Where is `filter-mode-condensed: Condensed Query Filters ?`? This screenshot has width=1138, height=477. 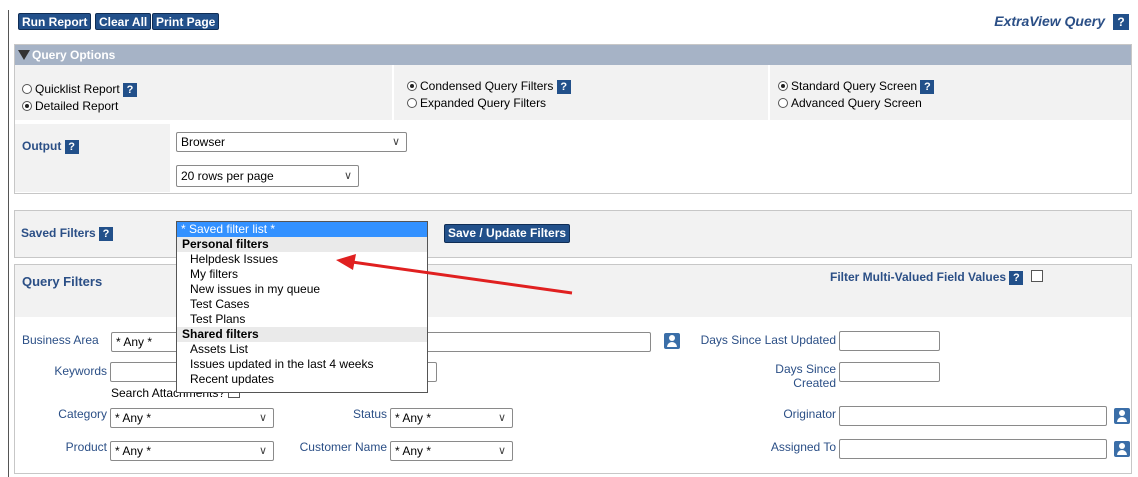
filter-mode-condensed: Condensed Query Filters ? is located at coordinates (489, 86).